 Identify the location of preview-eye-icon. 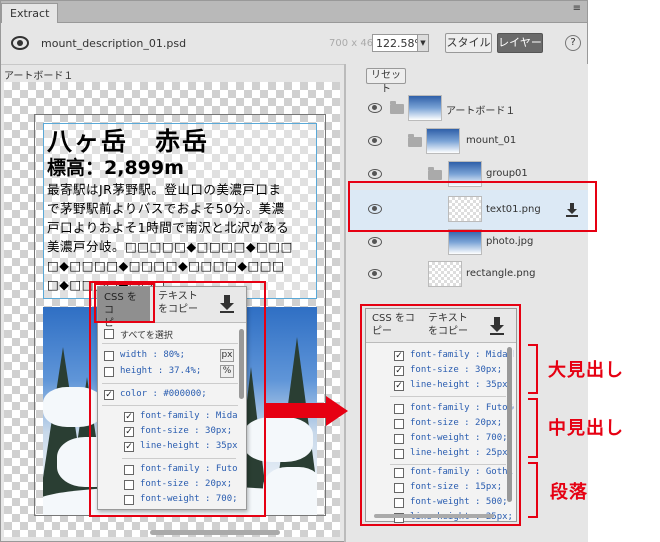
(20, 43).